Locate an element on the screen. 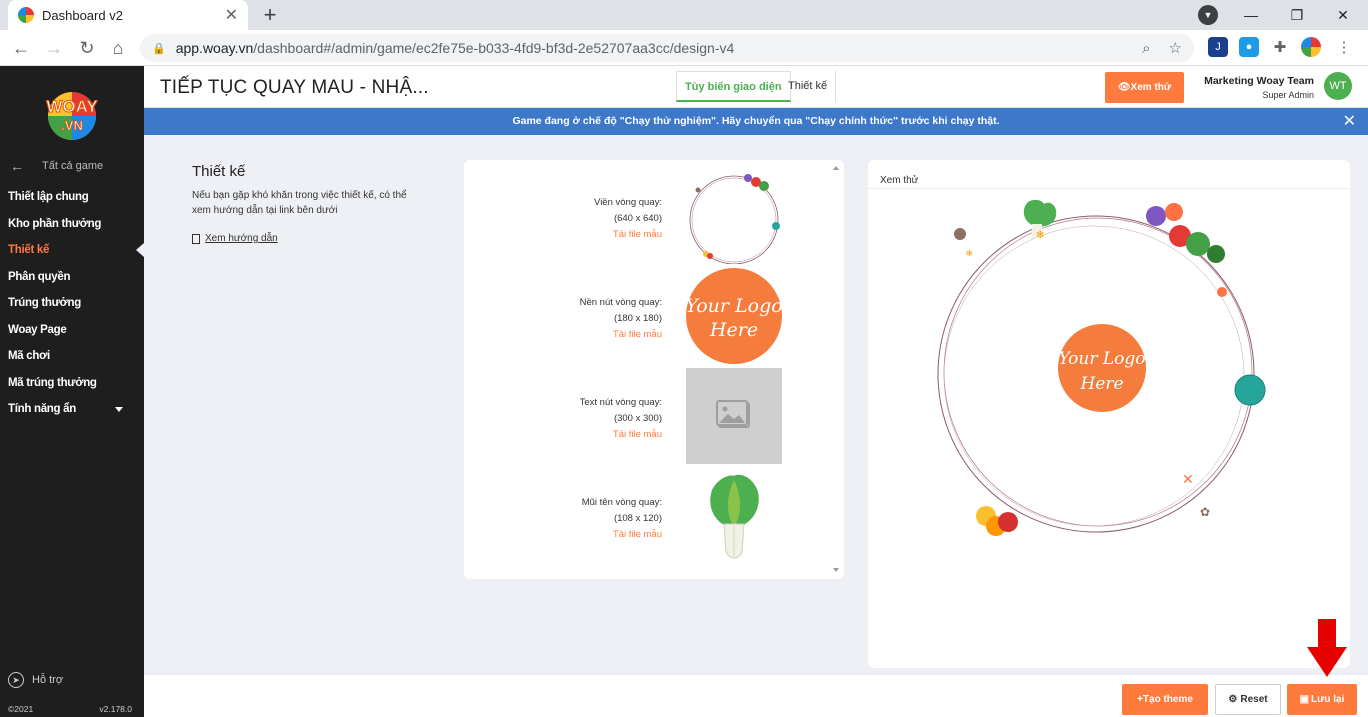 This screenshot has width=1368, height=717. zoom-icon: ⌕ is located at coordinates (1146, 48).